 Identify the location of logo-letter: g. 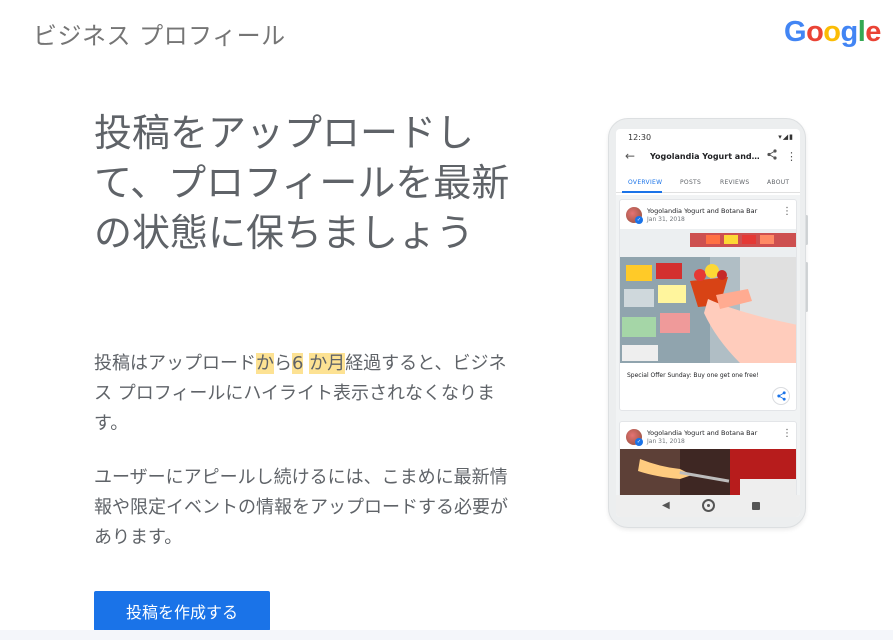
(849, 32).